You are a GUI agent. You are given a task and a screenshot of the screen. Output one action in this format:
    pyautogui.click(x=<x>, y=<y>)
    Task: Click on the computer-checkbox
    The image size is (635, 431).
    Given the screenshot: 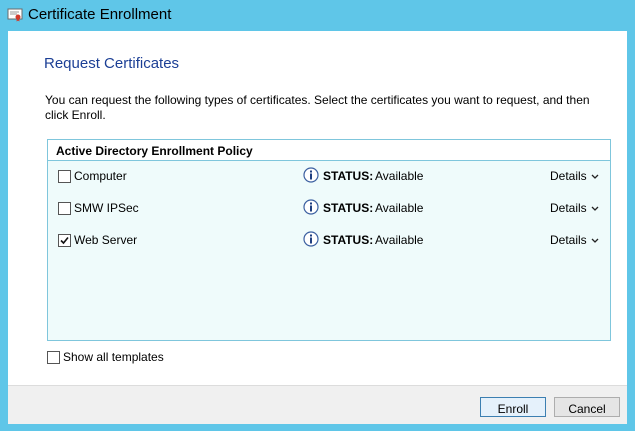 What is the action you would take?
    pyautogui.click(x=64, y=176)
    